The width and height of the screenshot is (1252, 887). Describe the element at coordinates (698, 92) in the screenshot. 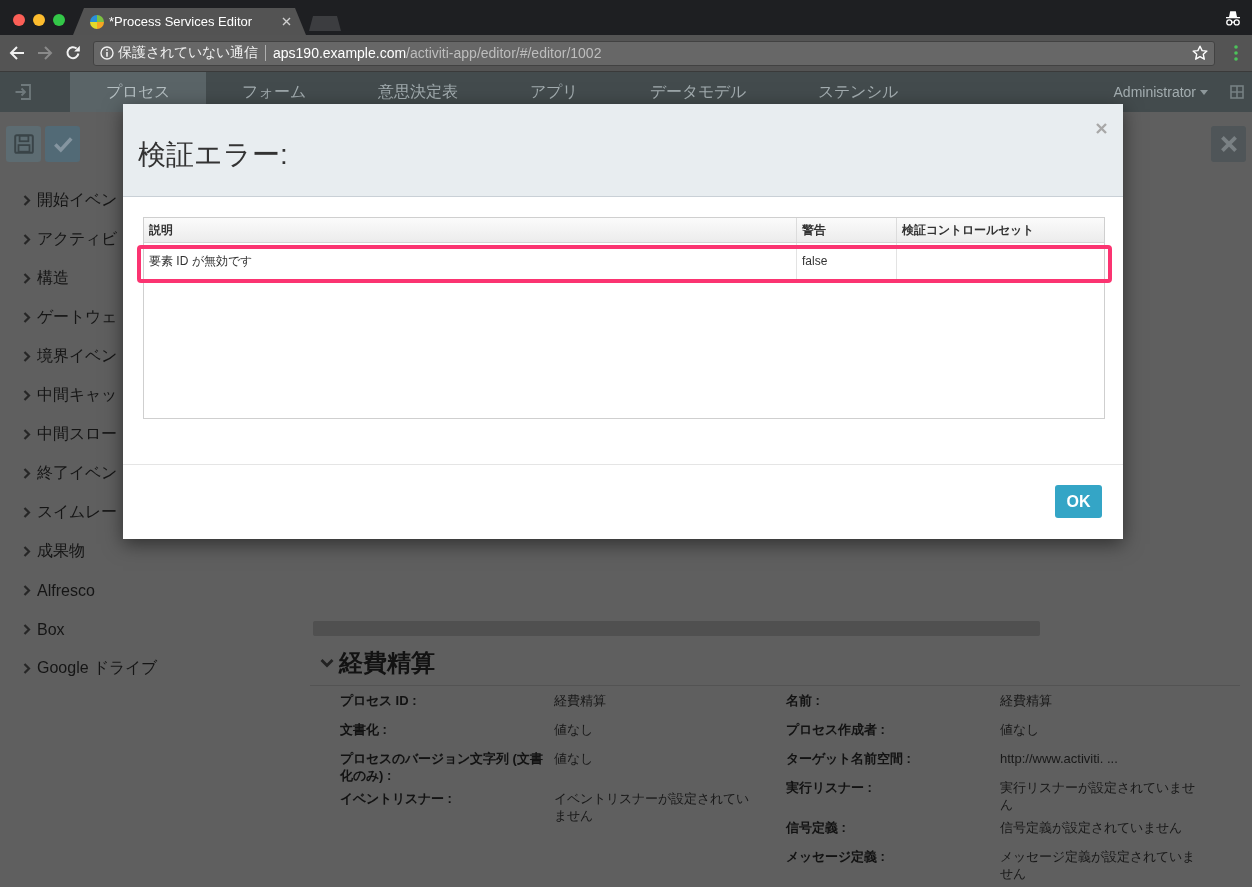

I see `nav-tab: データモデル` at that location.